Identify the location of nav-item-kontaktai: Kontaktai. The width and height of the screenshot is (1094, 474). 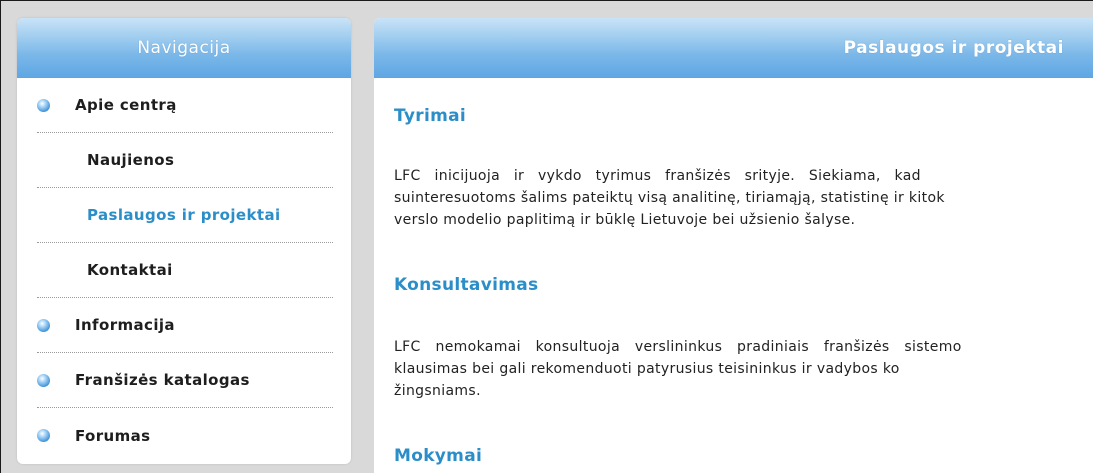
(185, 270).